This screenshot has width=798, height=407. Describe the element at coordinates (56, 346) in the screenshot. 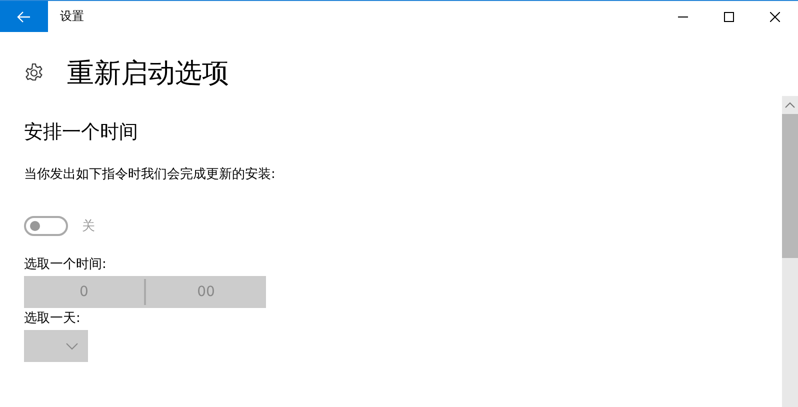

I see `day-dropdown` at that location.